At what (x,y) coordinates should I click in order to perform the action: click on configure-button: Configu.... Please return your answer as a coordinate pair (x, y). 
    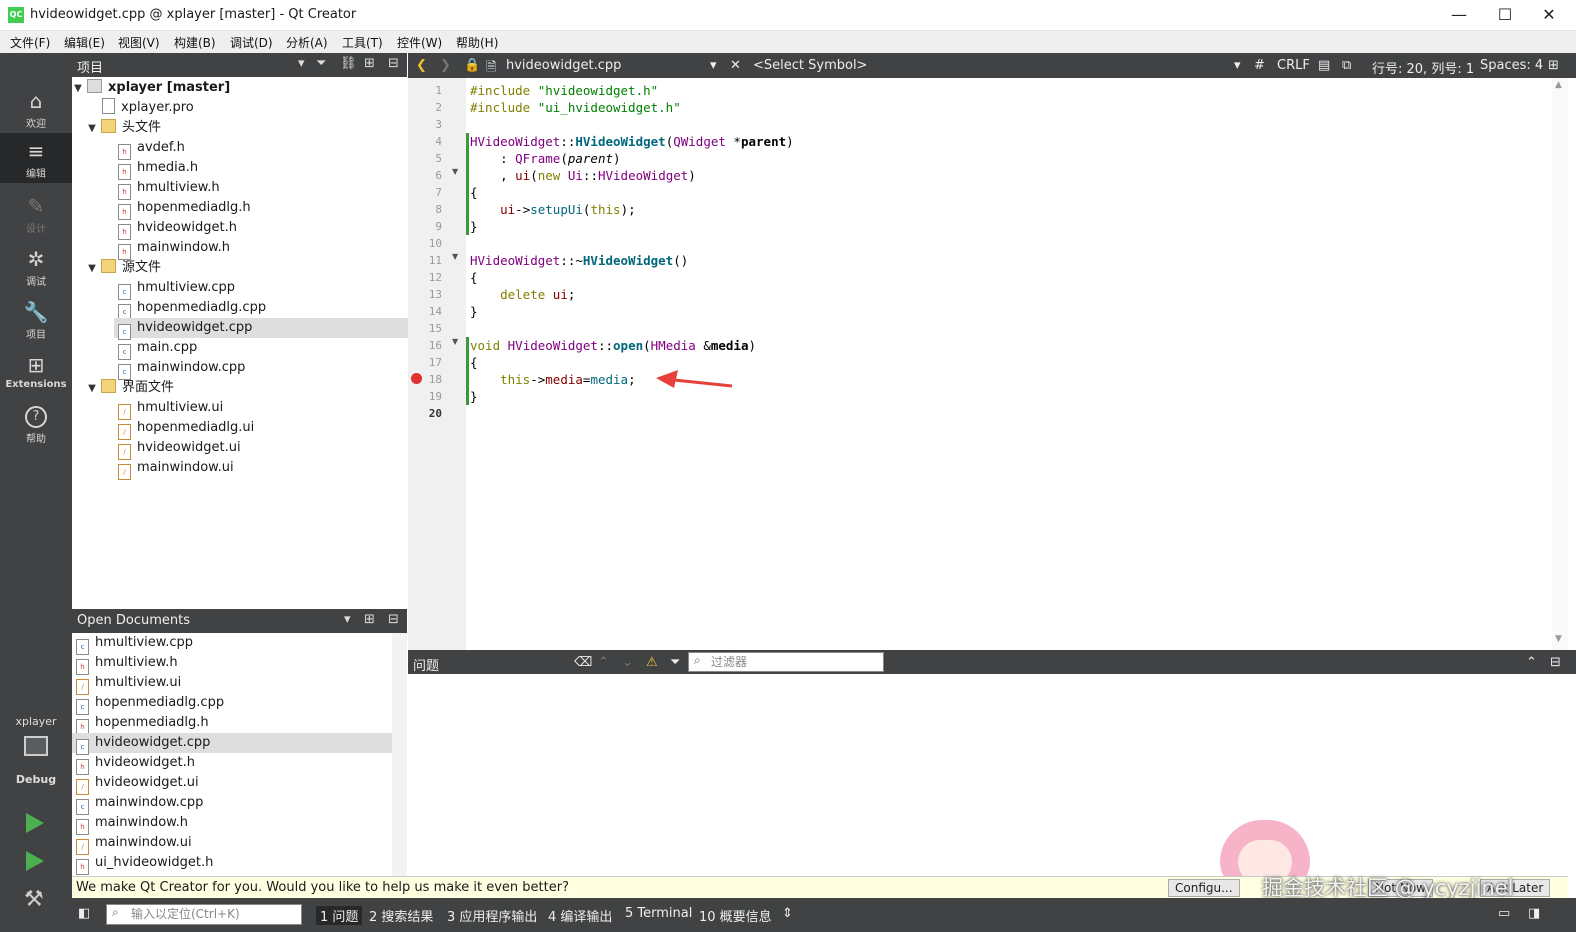
    Looking at the image, I should click on (1204, 888).